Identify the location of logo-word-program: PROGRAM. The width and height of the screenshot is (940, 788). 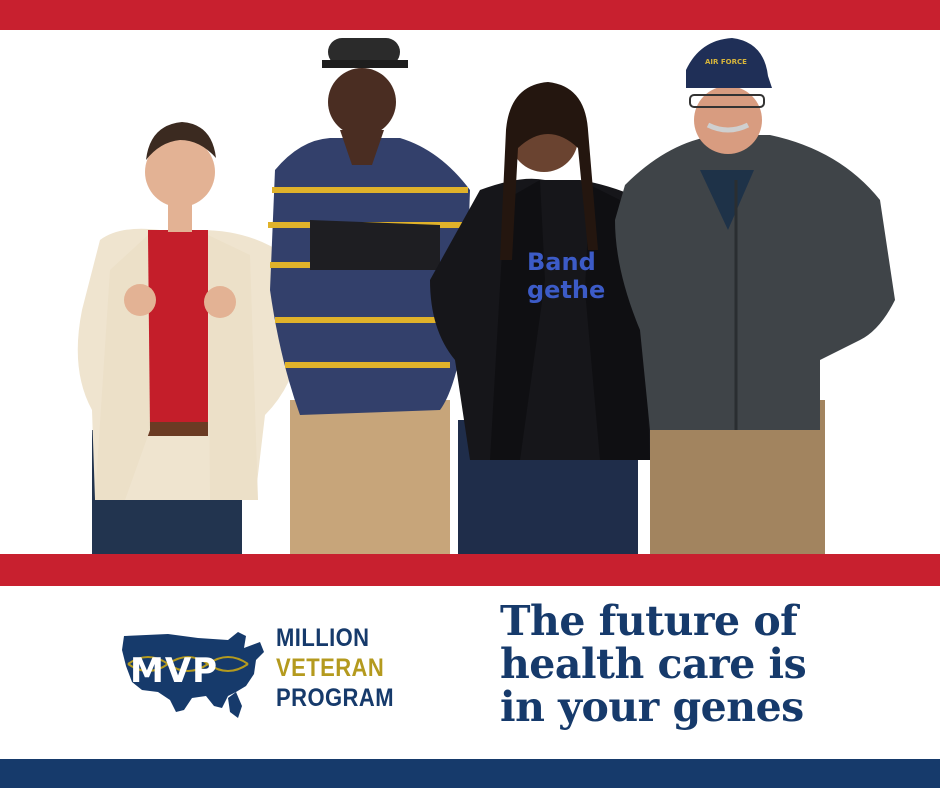
(335, 698).